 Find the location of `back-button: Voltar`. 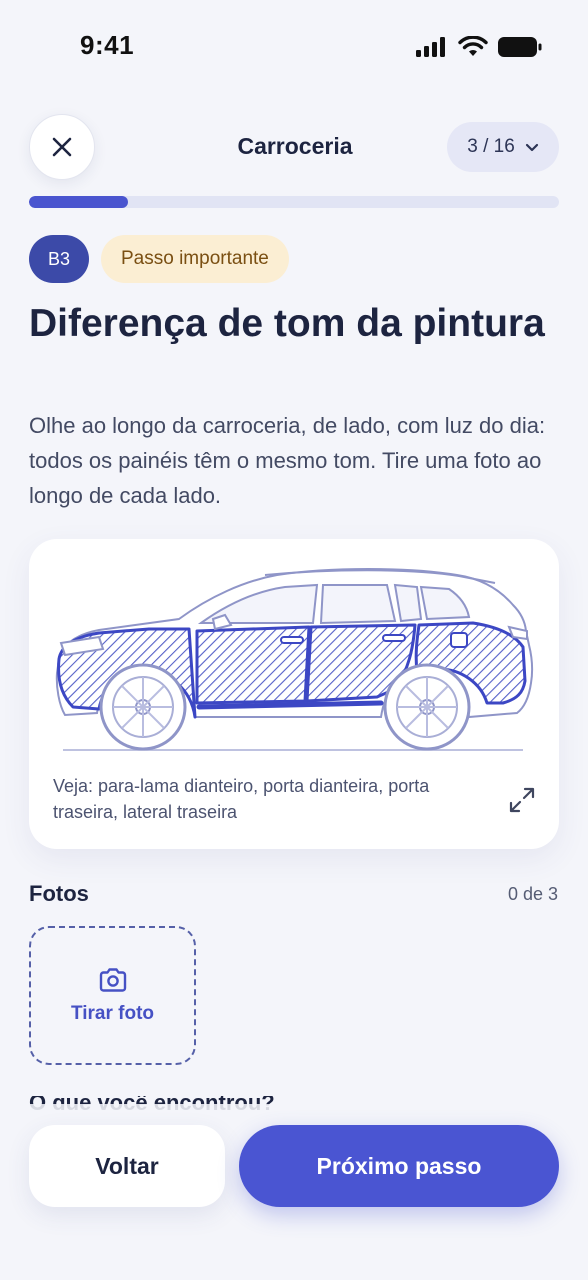

back-button: Voltar is located at coordinates (127, 1166).